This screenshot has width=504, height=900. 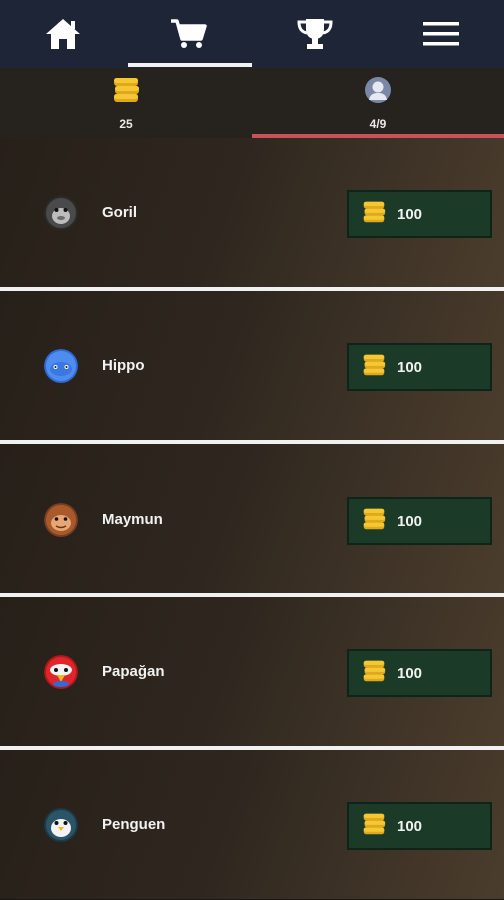 I want to click on penguin-icon, so click(x=61, y=825).